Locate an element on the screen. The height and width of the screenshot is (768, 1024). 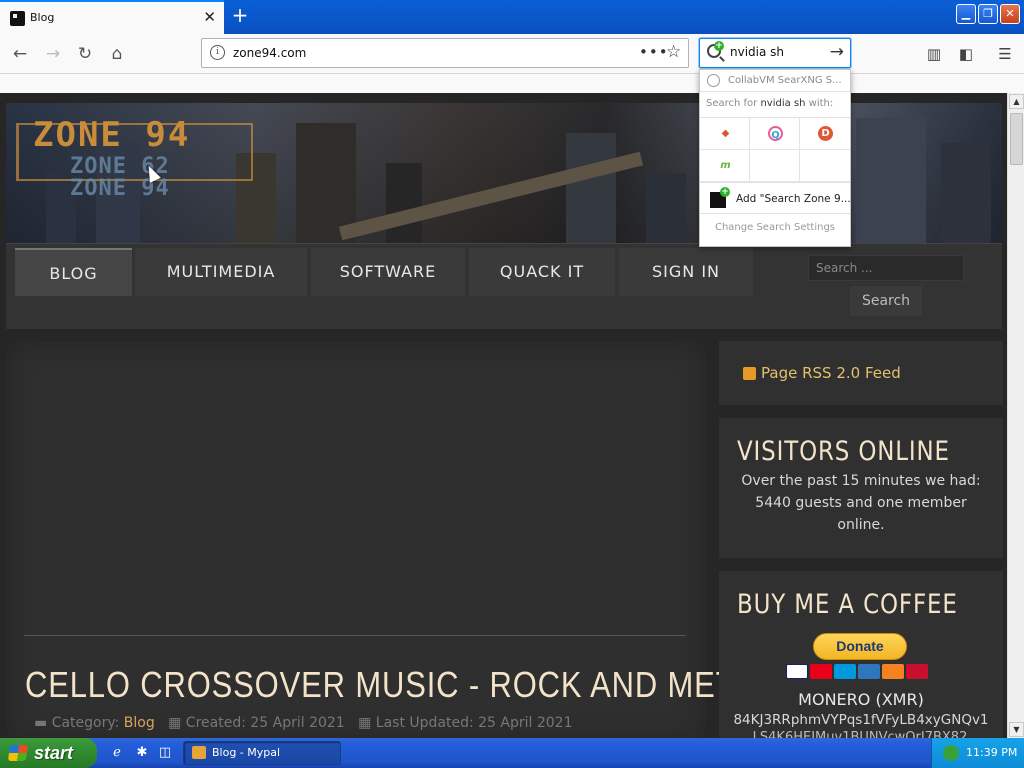
updated-date: Last Updated: 25 April 2021 is located at coordinates (474, 723).